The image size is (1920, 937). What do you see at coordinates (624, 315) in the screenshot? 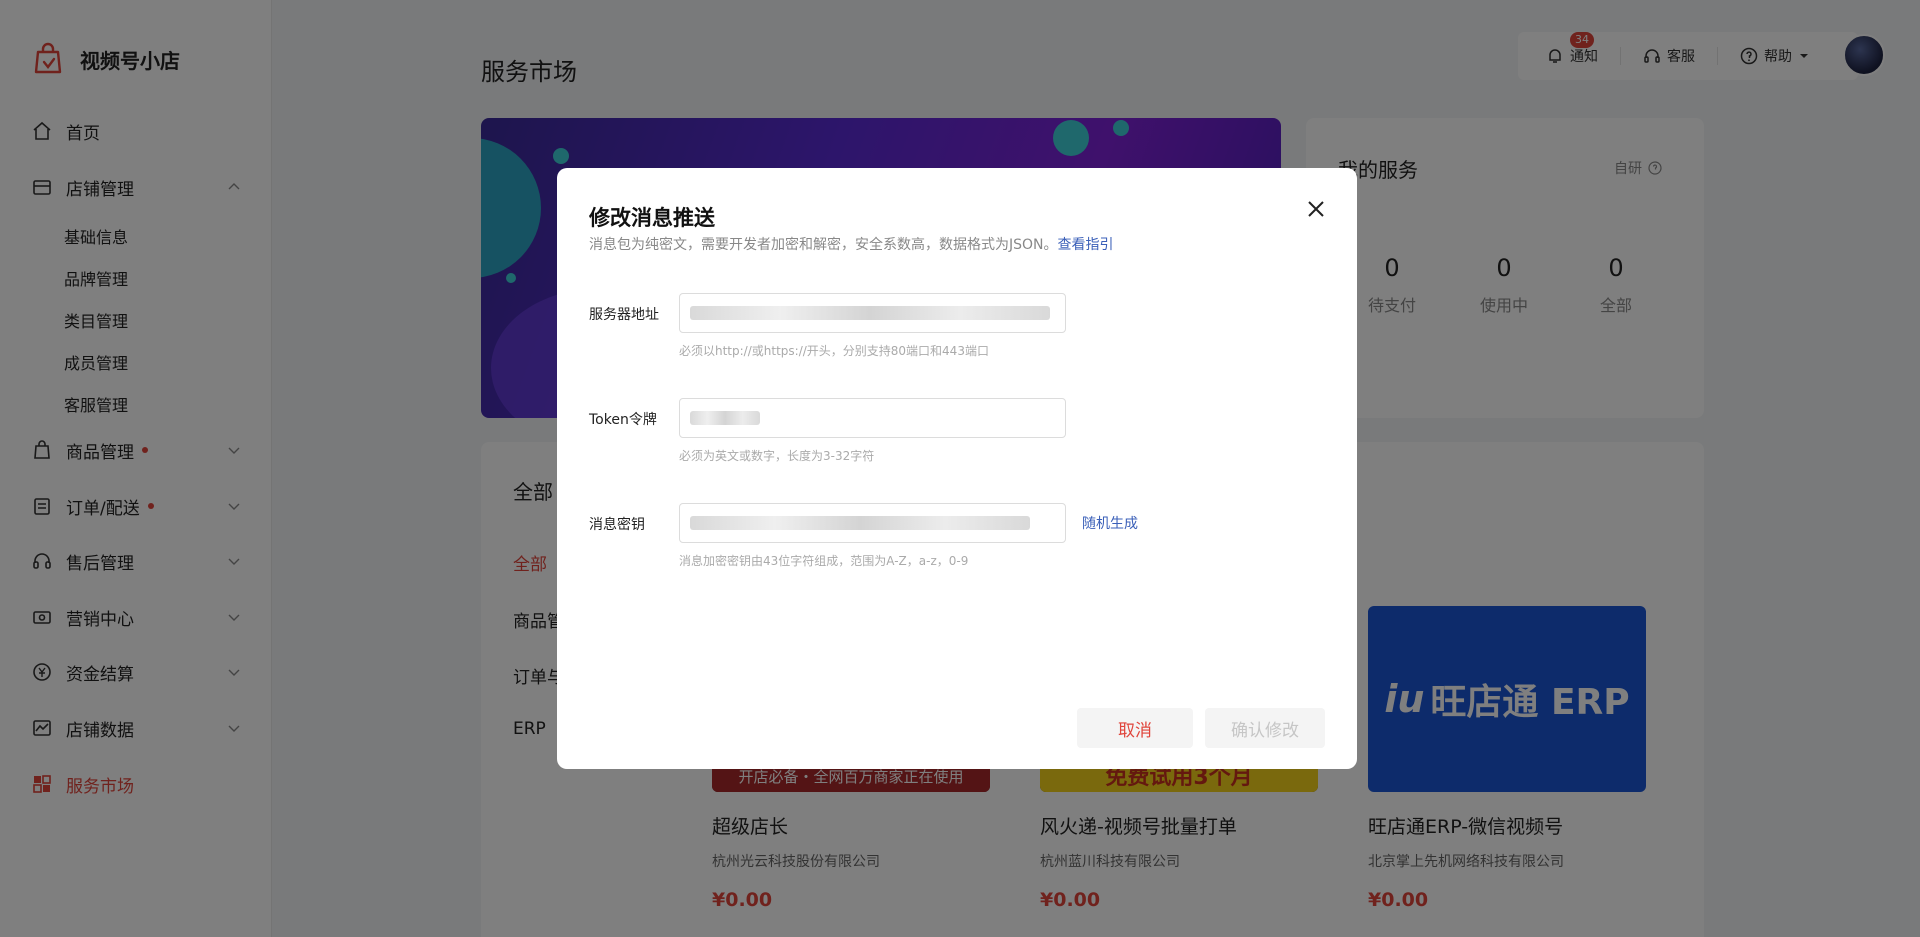
I see `server-url-label: 服务器地址` at bounding box center [624, 315].